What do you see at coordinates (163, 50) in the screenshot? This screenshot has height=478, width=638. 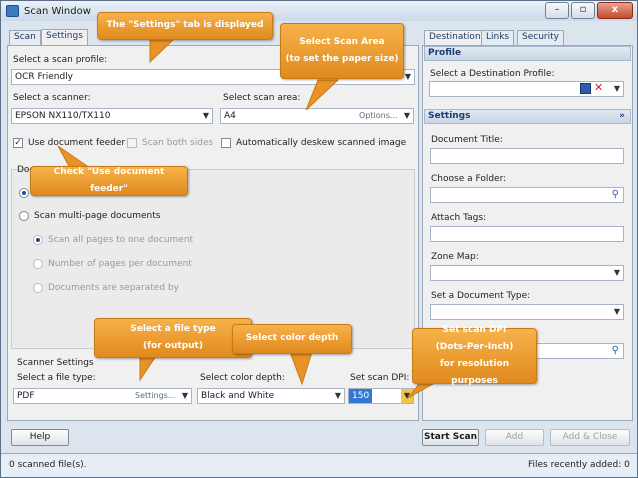 I see `callout-arrow-settings` at bounding box center [163, 50].